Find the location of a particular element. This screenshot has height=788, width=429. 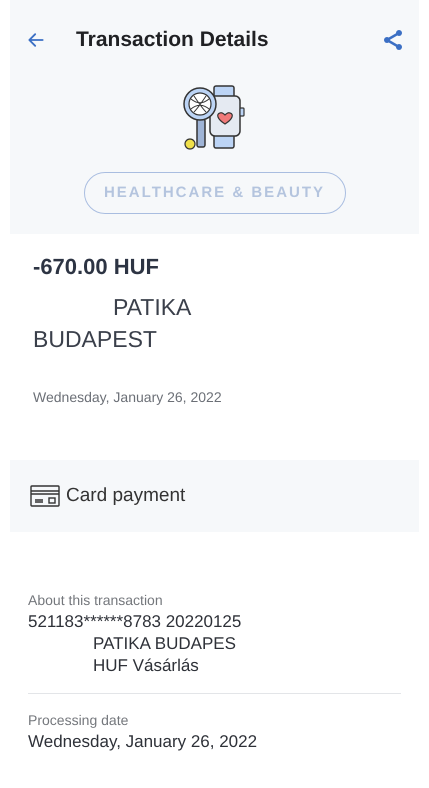

detail-value: PATIKA BUDAPES is located at coordinates (164, 644).